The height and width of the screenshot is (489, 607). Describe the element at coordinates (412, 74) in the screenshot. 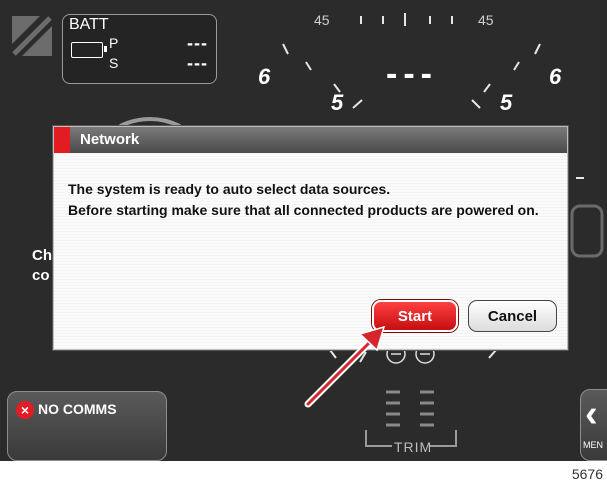

I see `gauge-center-value: ---` at that location.